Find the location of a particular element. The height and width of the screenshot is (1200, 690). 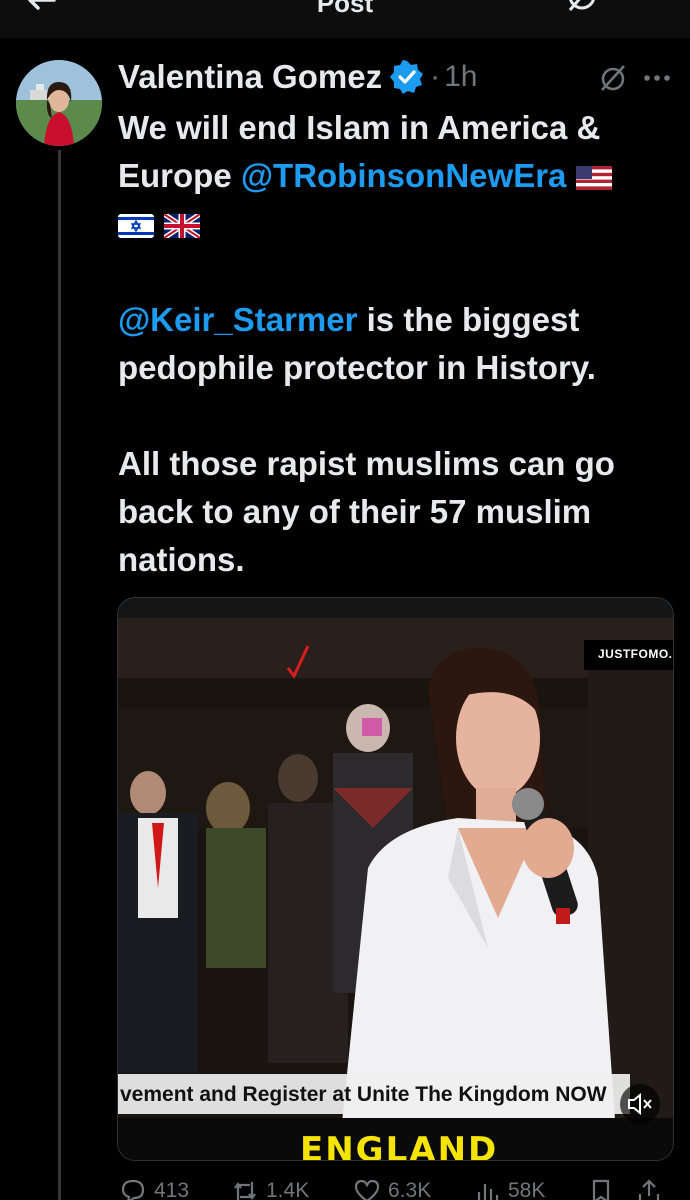

top-bar: Post is located at coordinates (345, 19).